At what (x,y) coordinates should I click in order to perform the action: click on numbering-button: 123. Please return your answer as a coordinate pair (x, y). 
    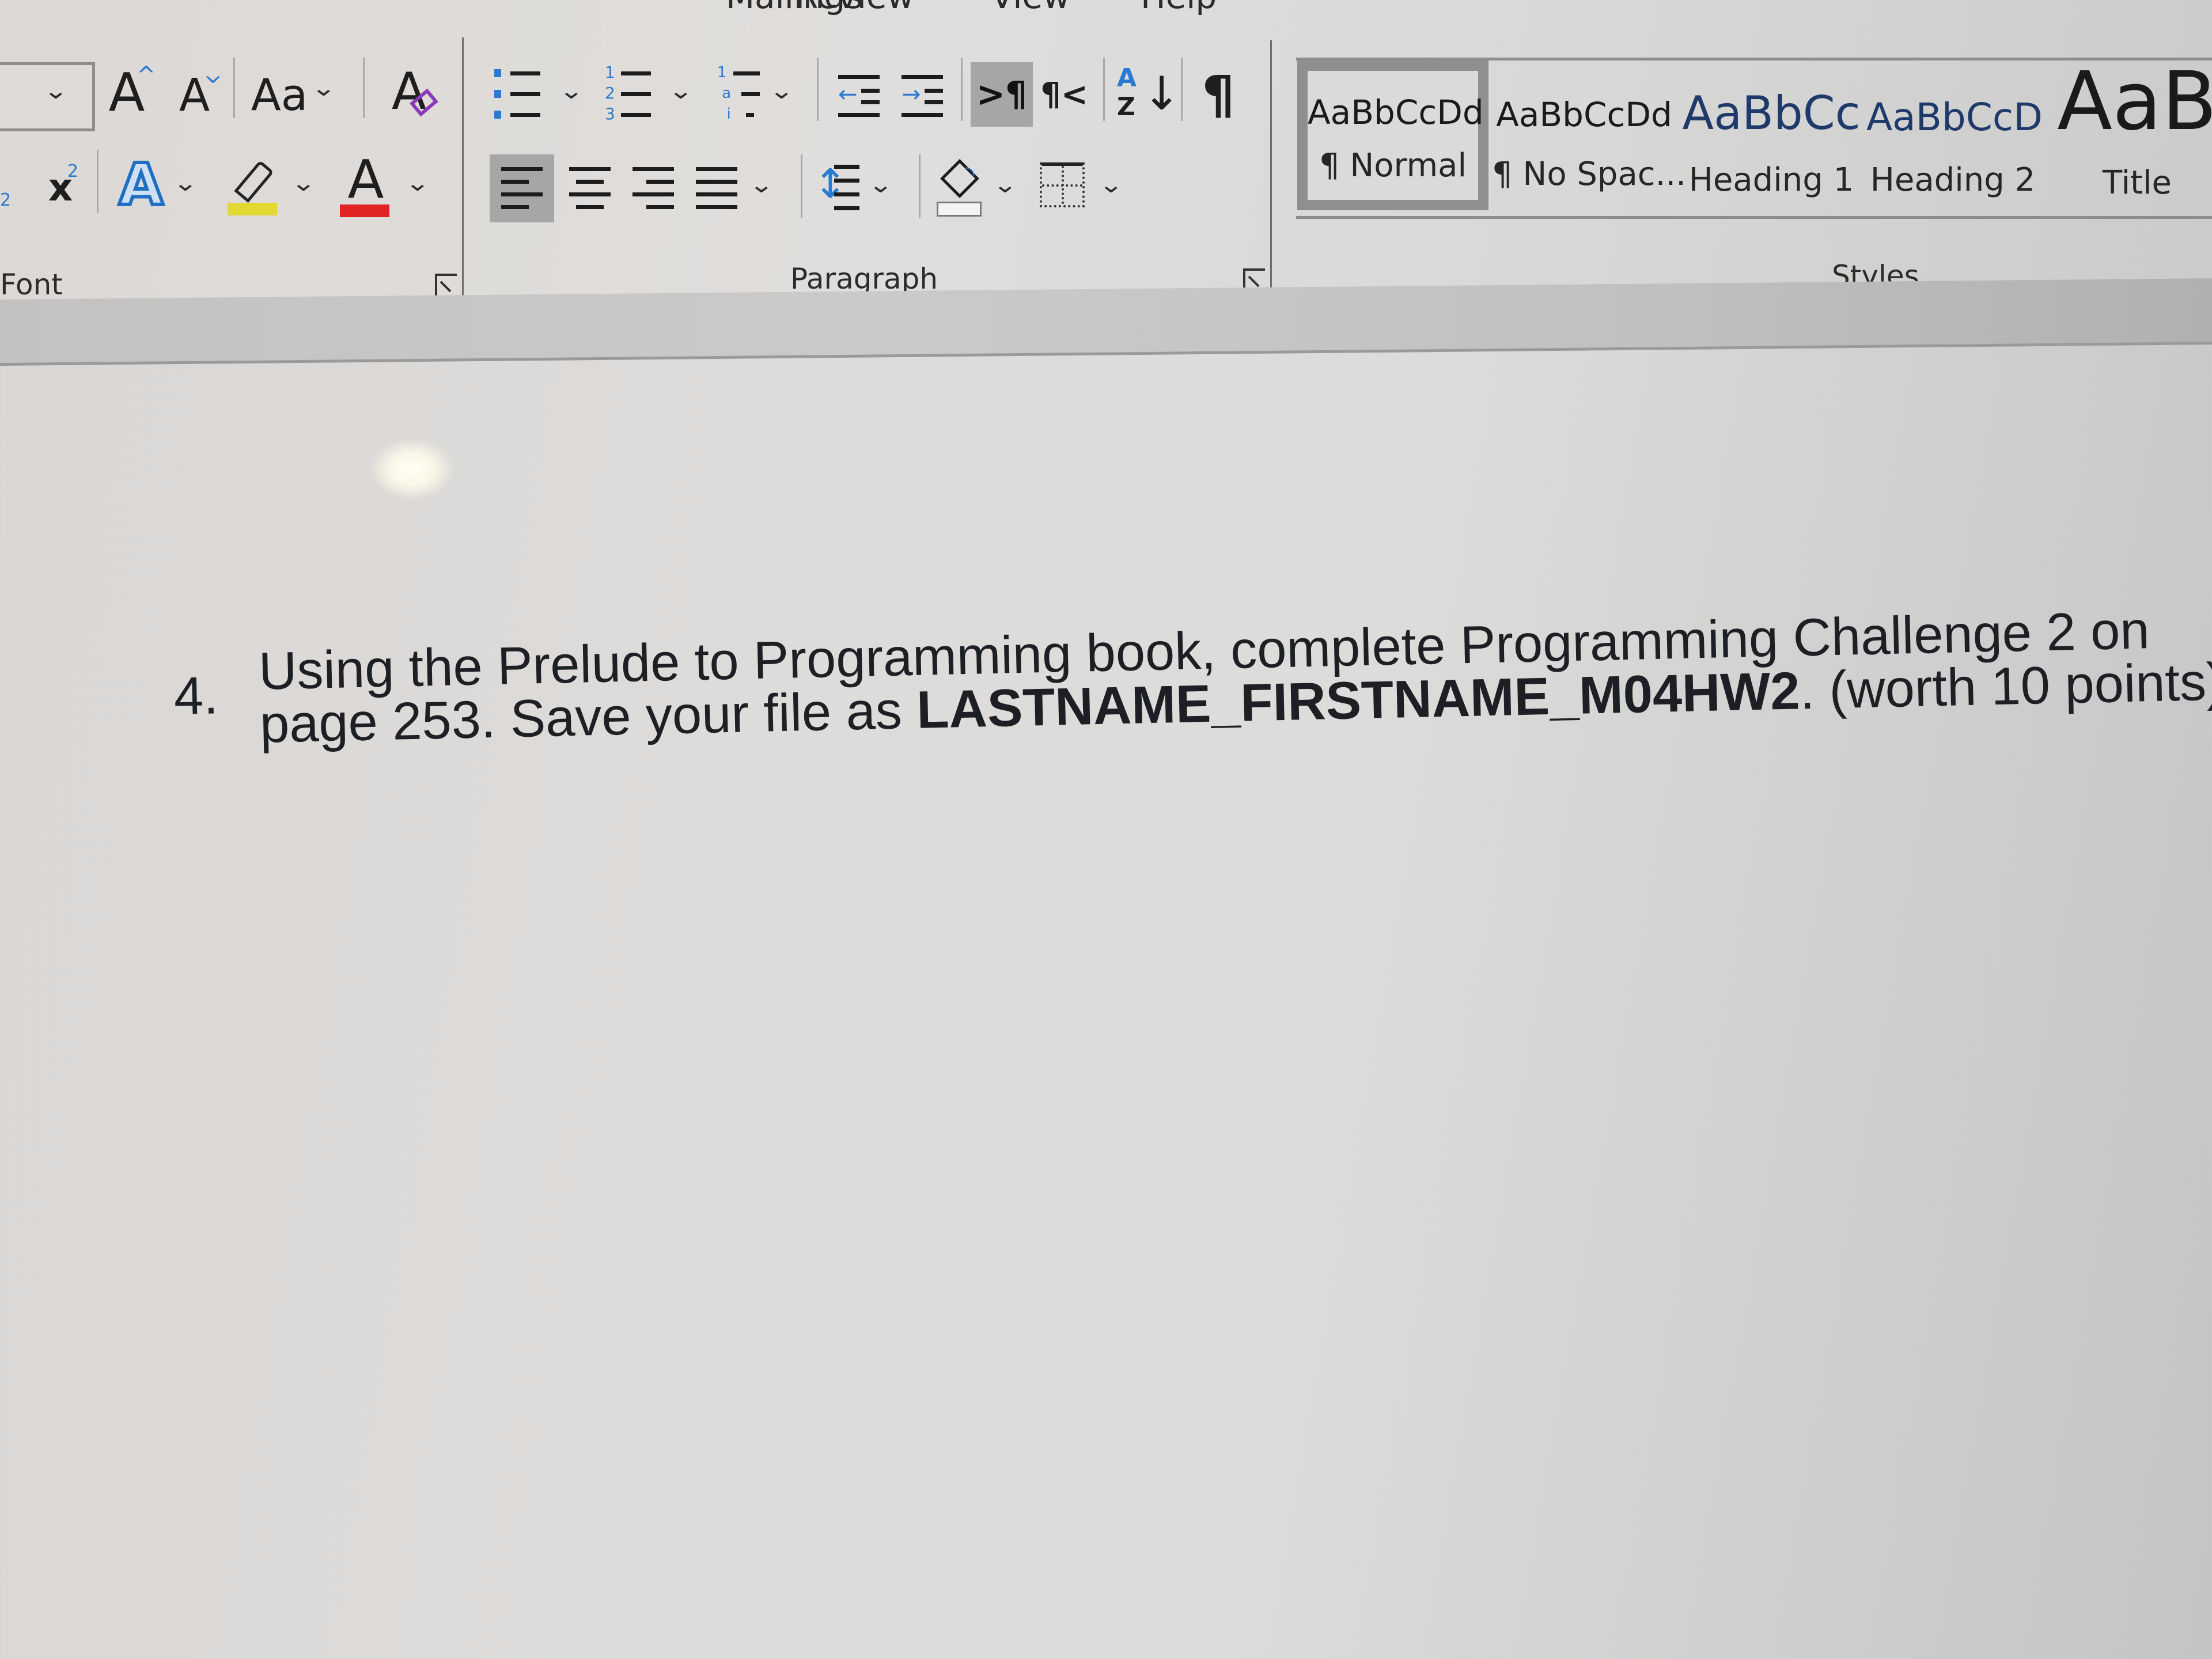
    Looking at the image, I should click on (628, 93).